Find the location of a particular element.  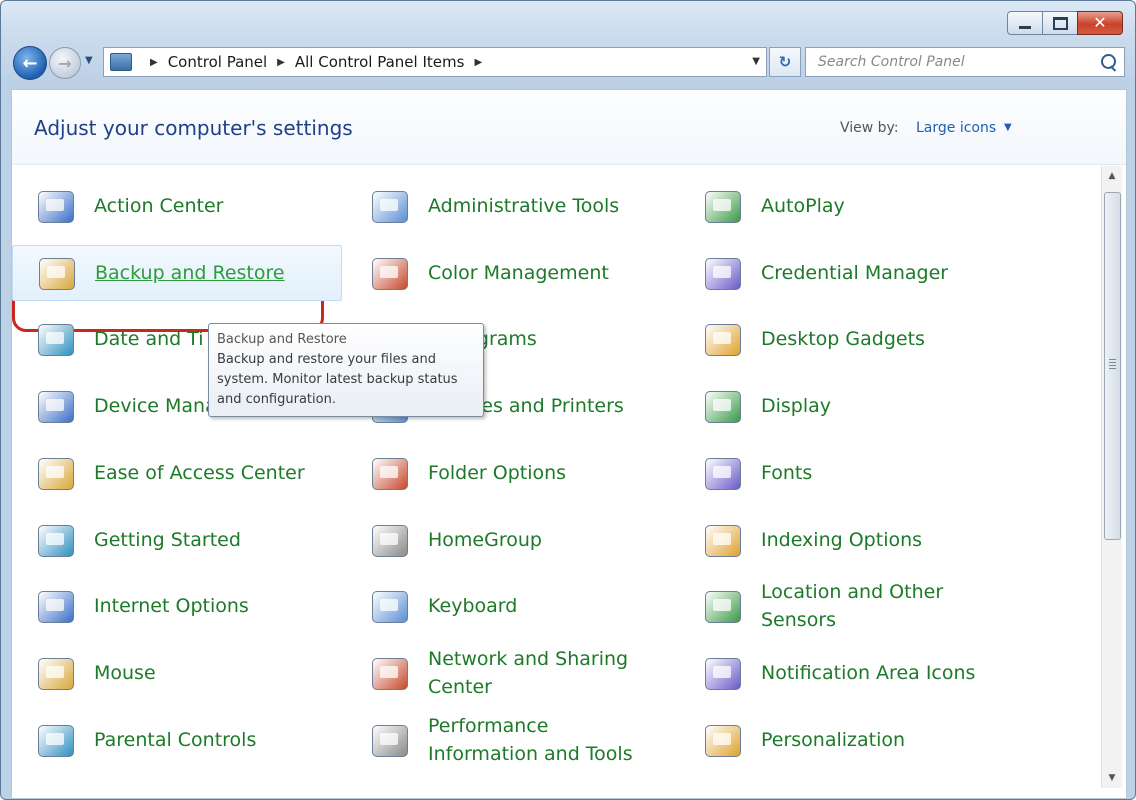

notification-icon is located at coordinates (724, 673).